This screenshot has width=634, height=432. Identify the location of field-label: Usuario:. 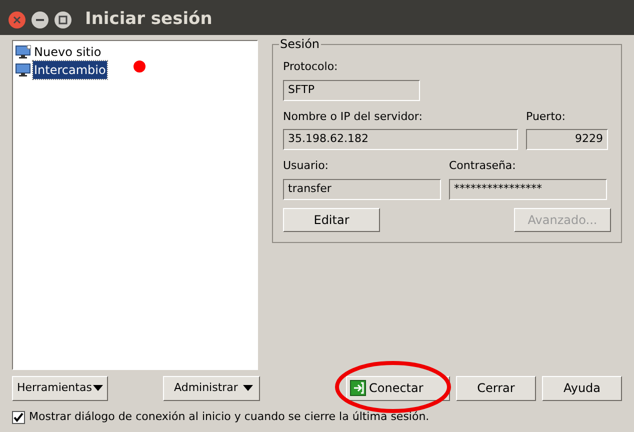
(306, 166).